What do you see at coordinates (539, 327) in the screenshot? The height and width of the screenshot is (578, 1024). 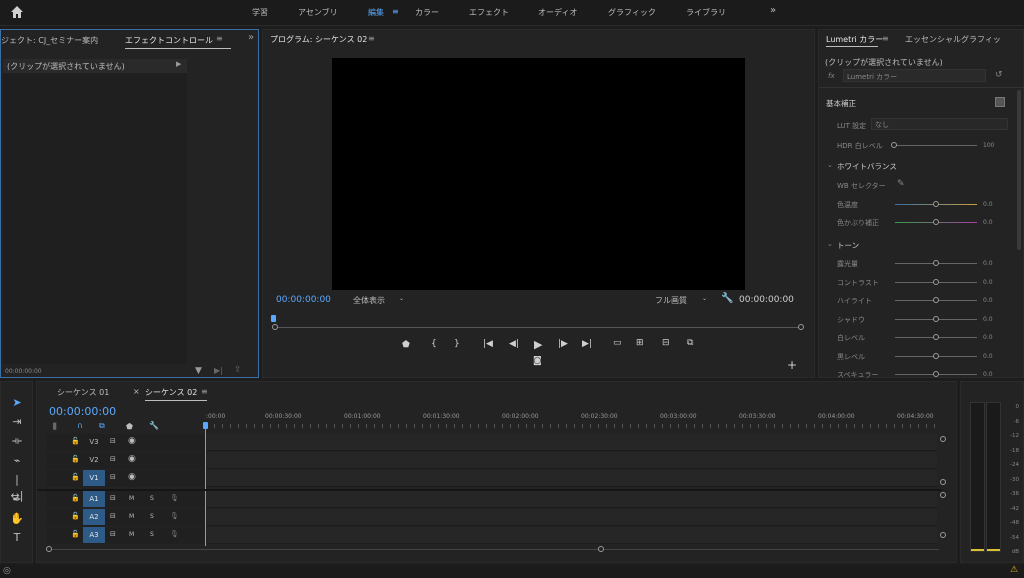 I see `program-scrub-bar` at bounding box center [539, 327].